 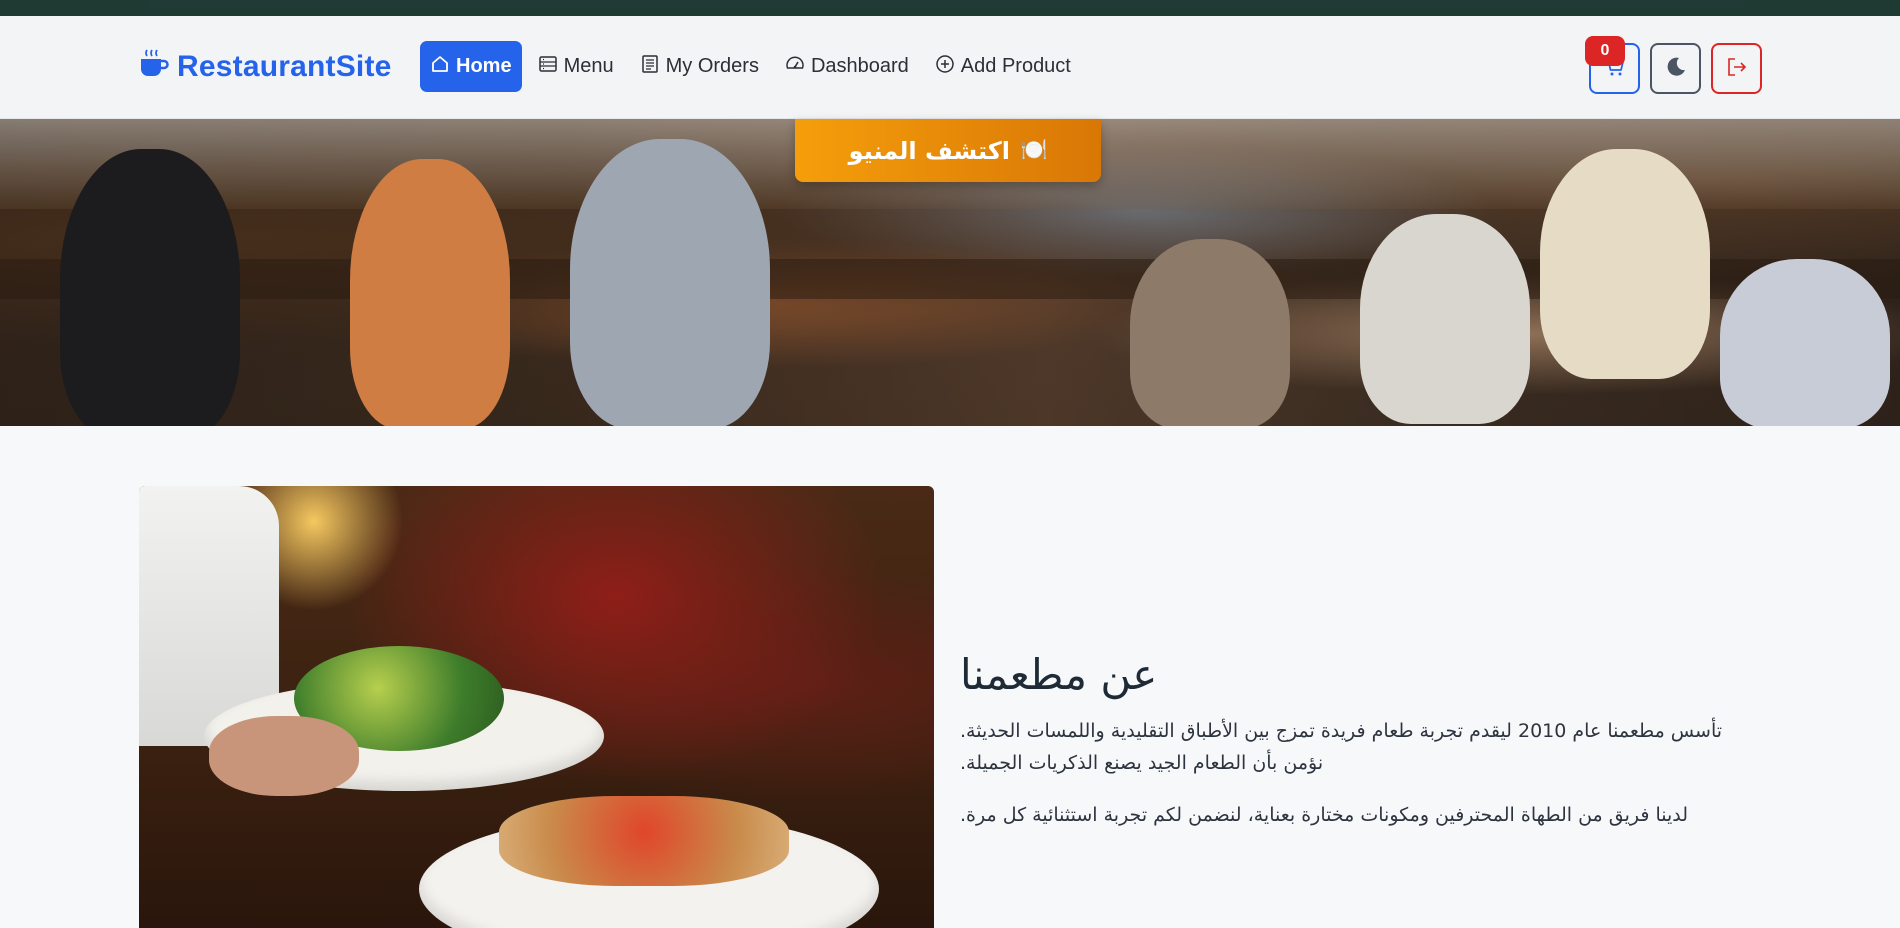 What do you see at coordinates (795, 67) in the screenshot?
I see `speedometer-icon` at bounding box center [795, 67].